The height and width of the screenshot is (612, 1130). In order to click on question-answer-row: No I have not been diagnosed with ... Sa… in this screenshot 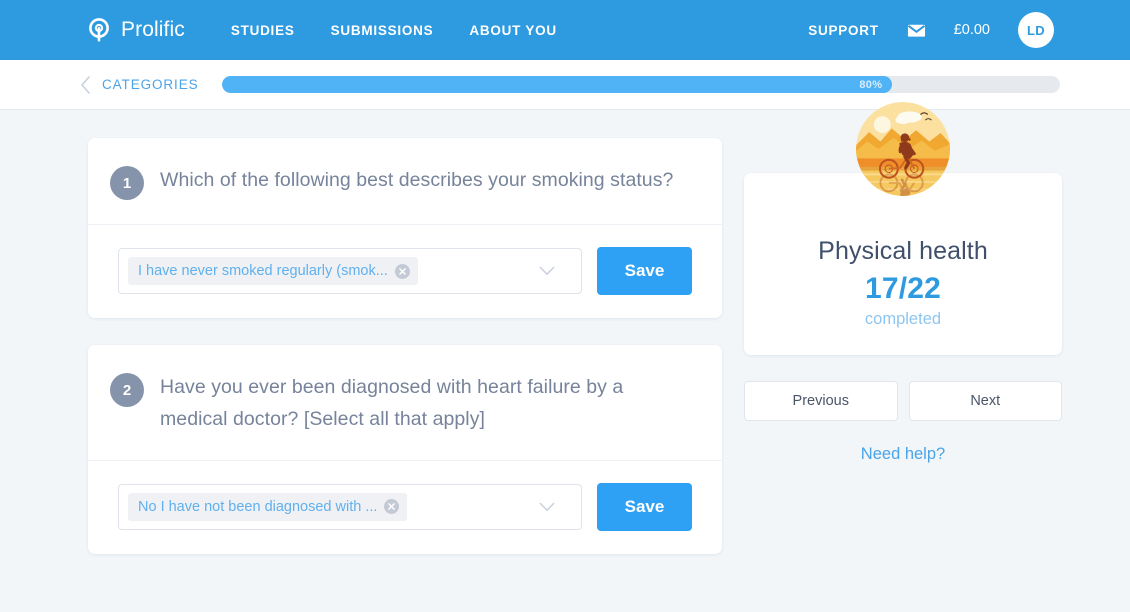, I will do `click(405, 507)`.